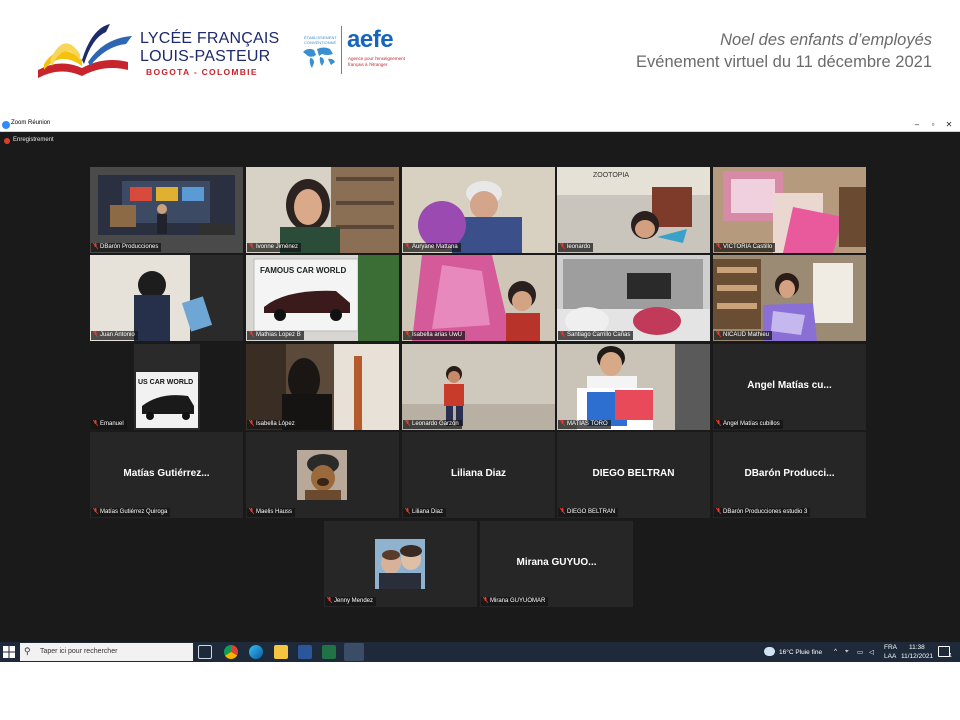 This screenshot has width=960, height=720. I want to click on world-map-icon, so click(319, 57).